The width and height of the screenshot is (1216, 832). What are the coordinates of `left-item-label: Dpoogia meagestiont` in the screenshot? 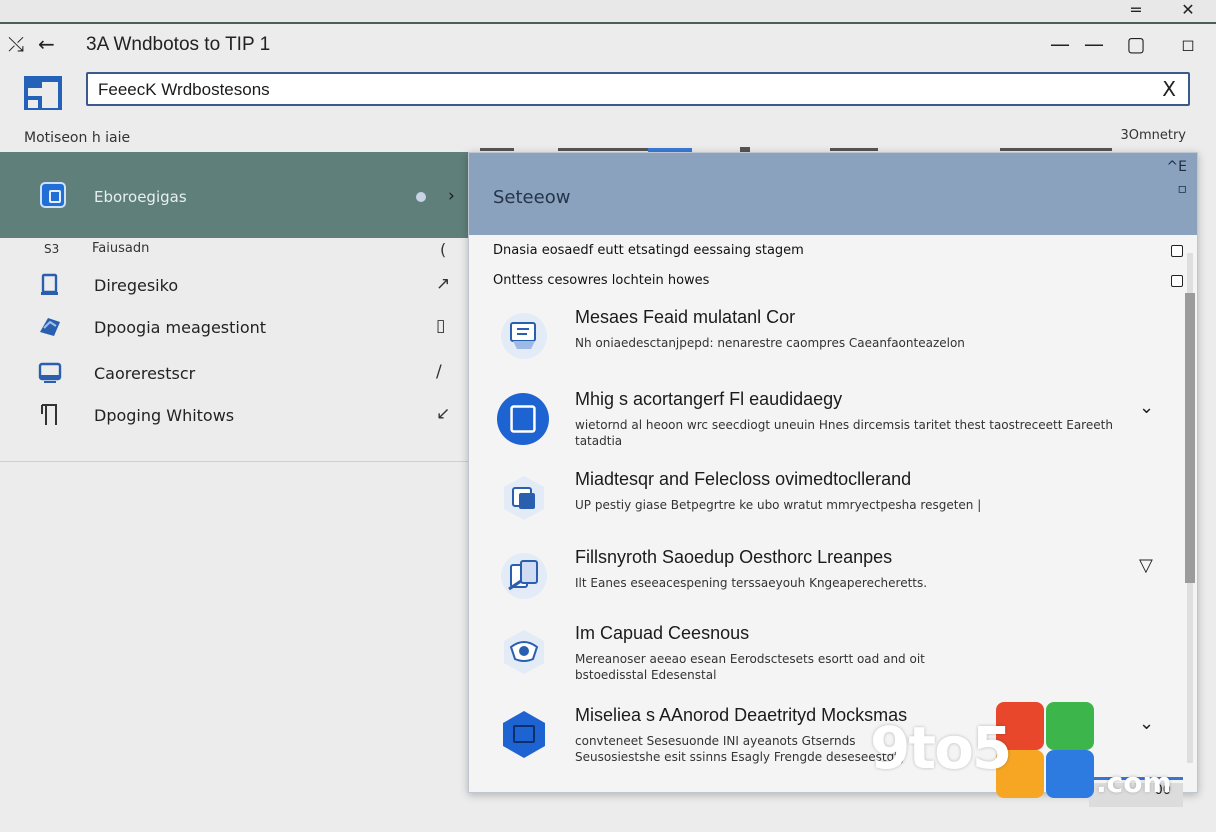 It's located at (180, 327).